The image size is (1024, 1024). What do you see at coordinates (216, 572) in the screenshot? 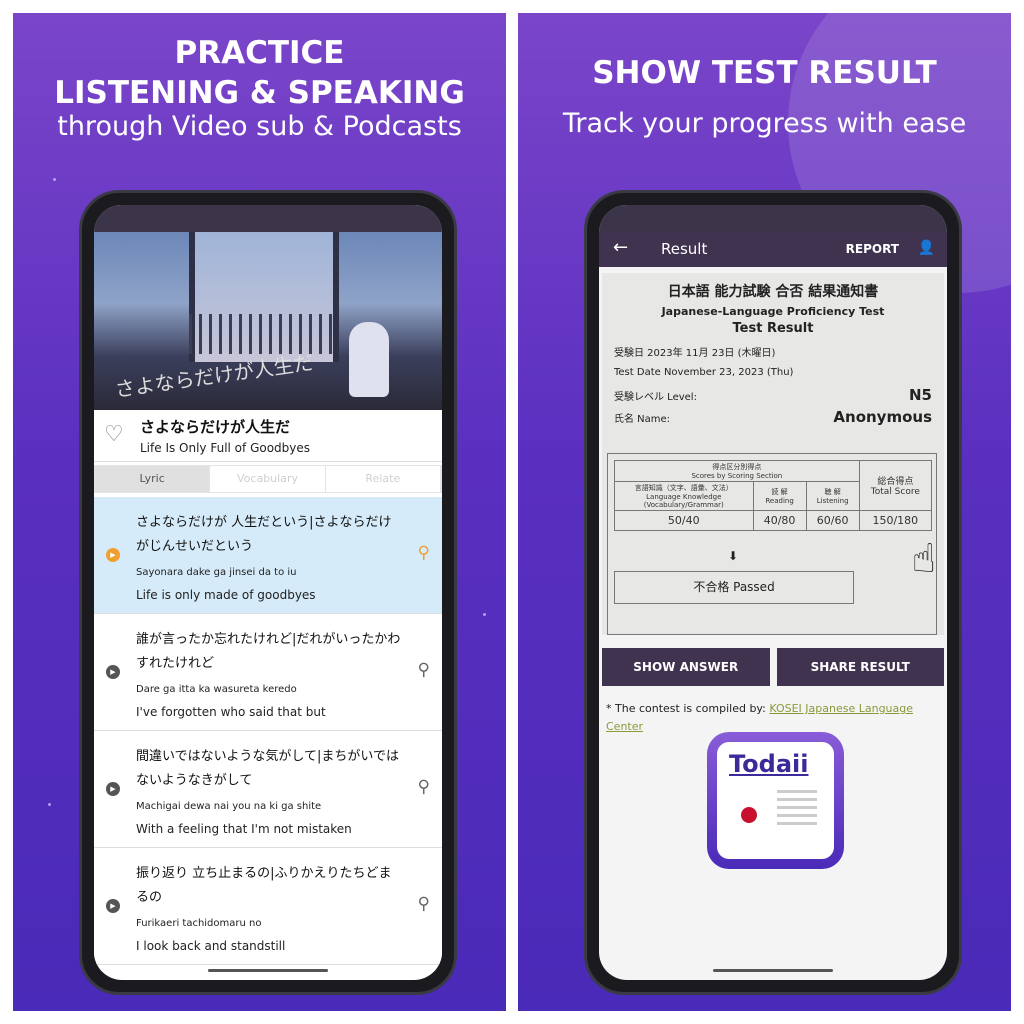
I see `lyric-romaji: Sayonara dake ga jinsei da to iu` at bounding box center [216, 572].